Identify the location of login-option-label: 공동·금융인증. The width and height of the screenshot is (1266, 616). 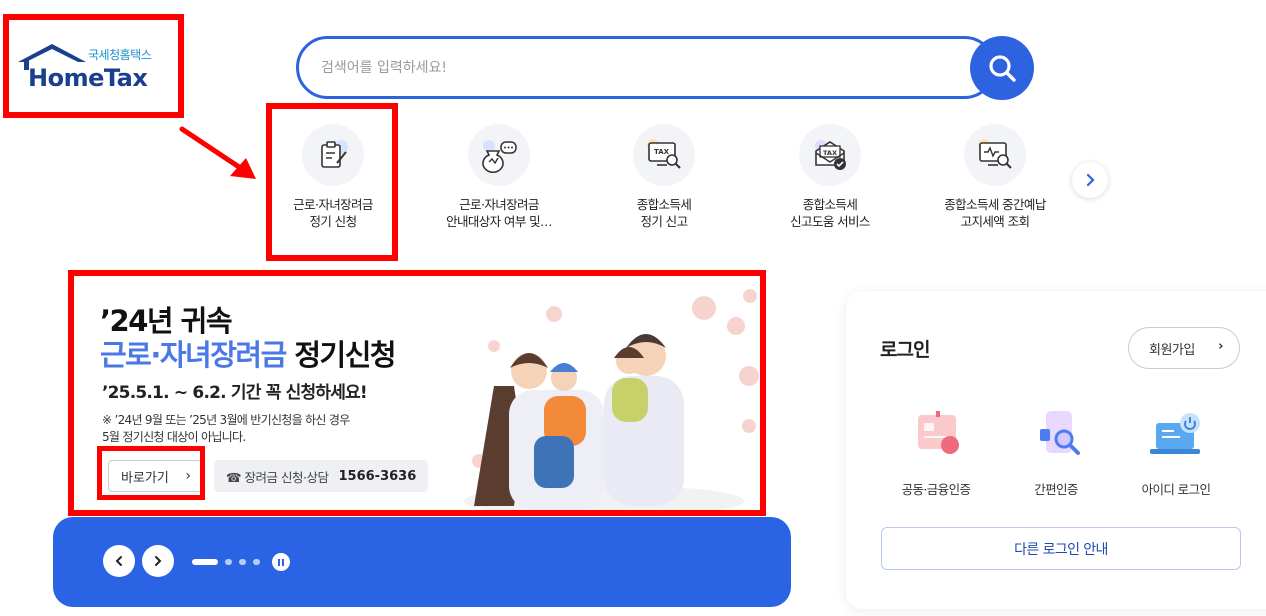
(936, 489).